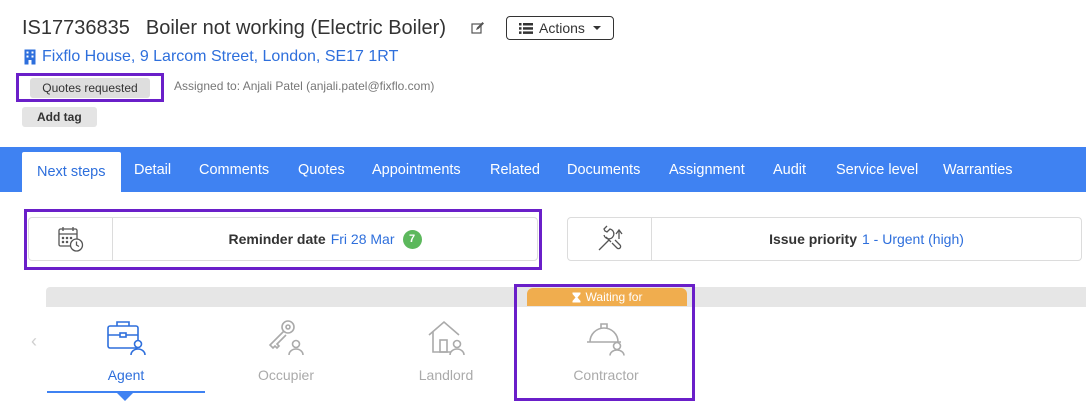 The height and width of the screenshot is (407, 1086). I want to click on tab-quotes: Quotes, so click(321, 169).